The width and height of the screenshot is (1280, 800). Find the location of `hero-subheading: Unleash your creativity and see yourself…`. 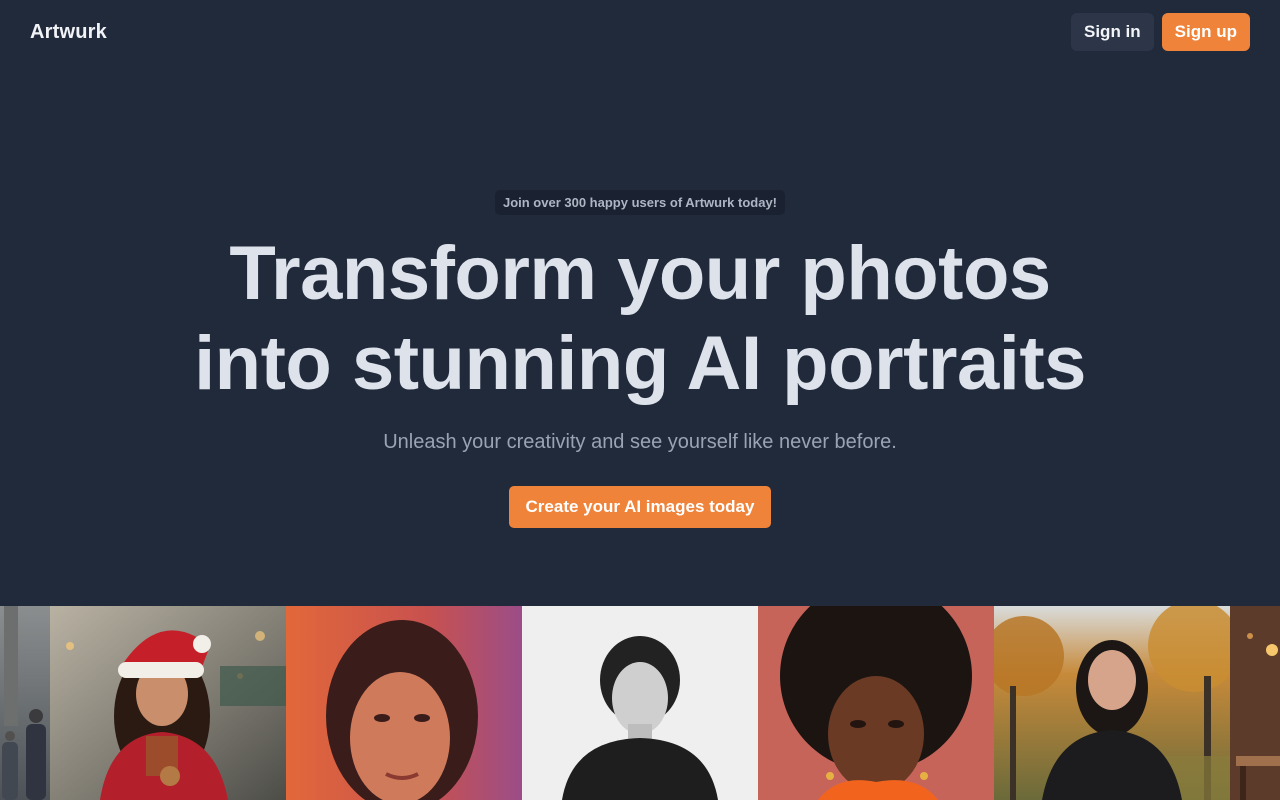

hero-subheading: Unleash your creativity and see yourself… is located at coordinates (640, 442).